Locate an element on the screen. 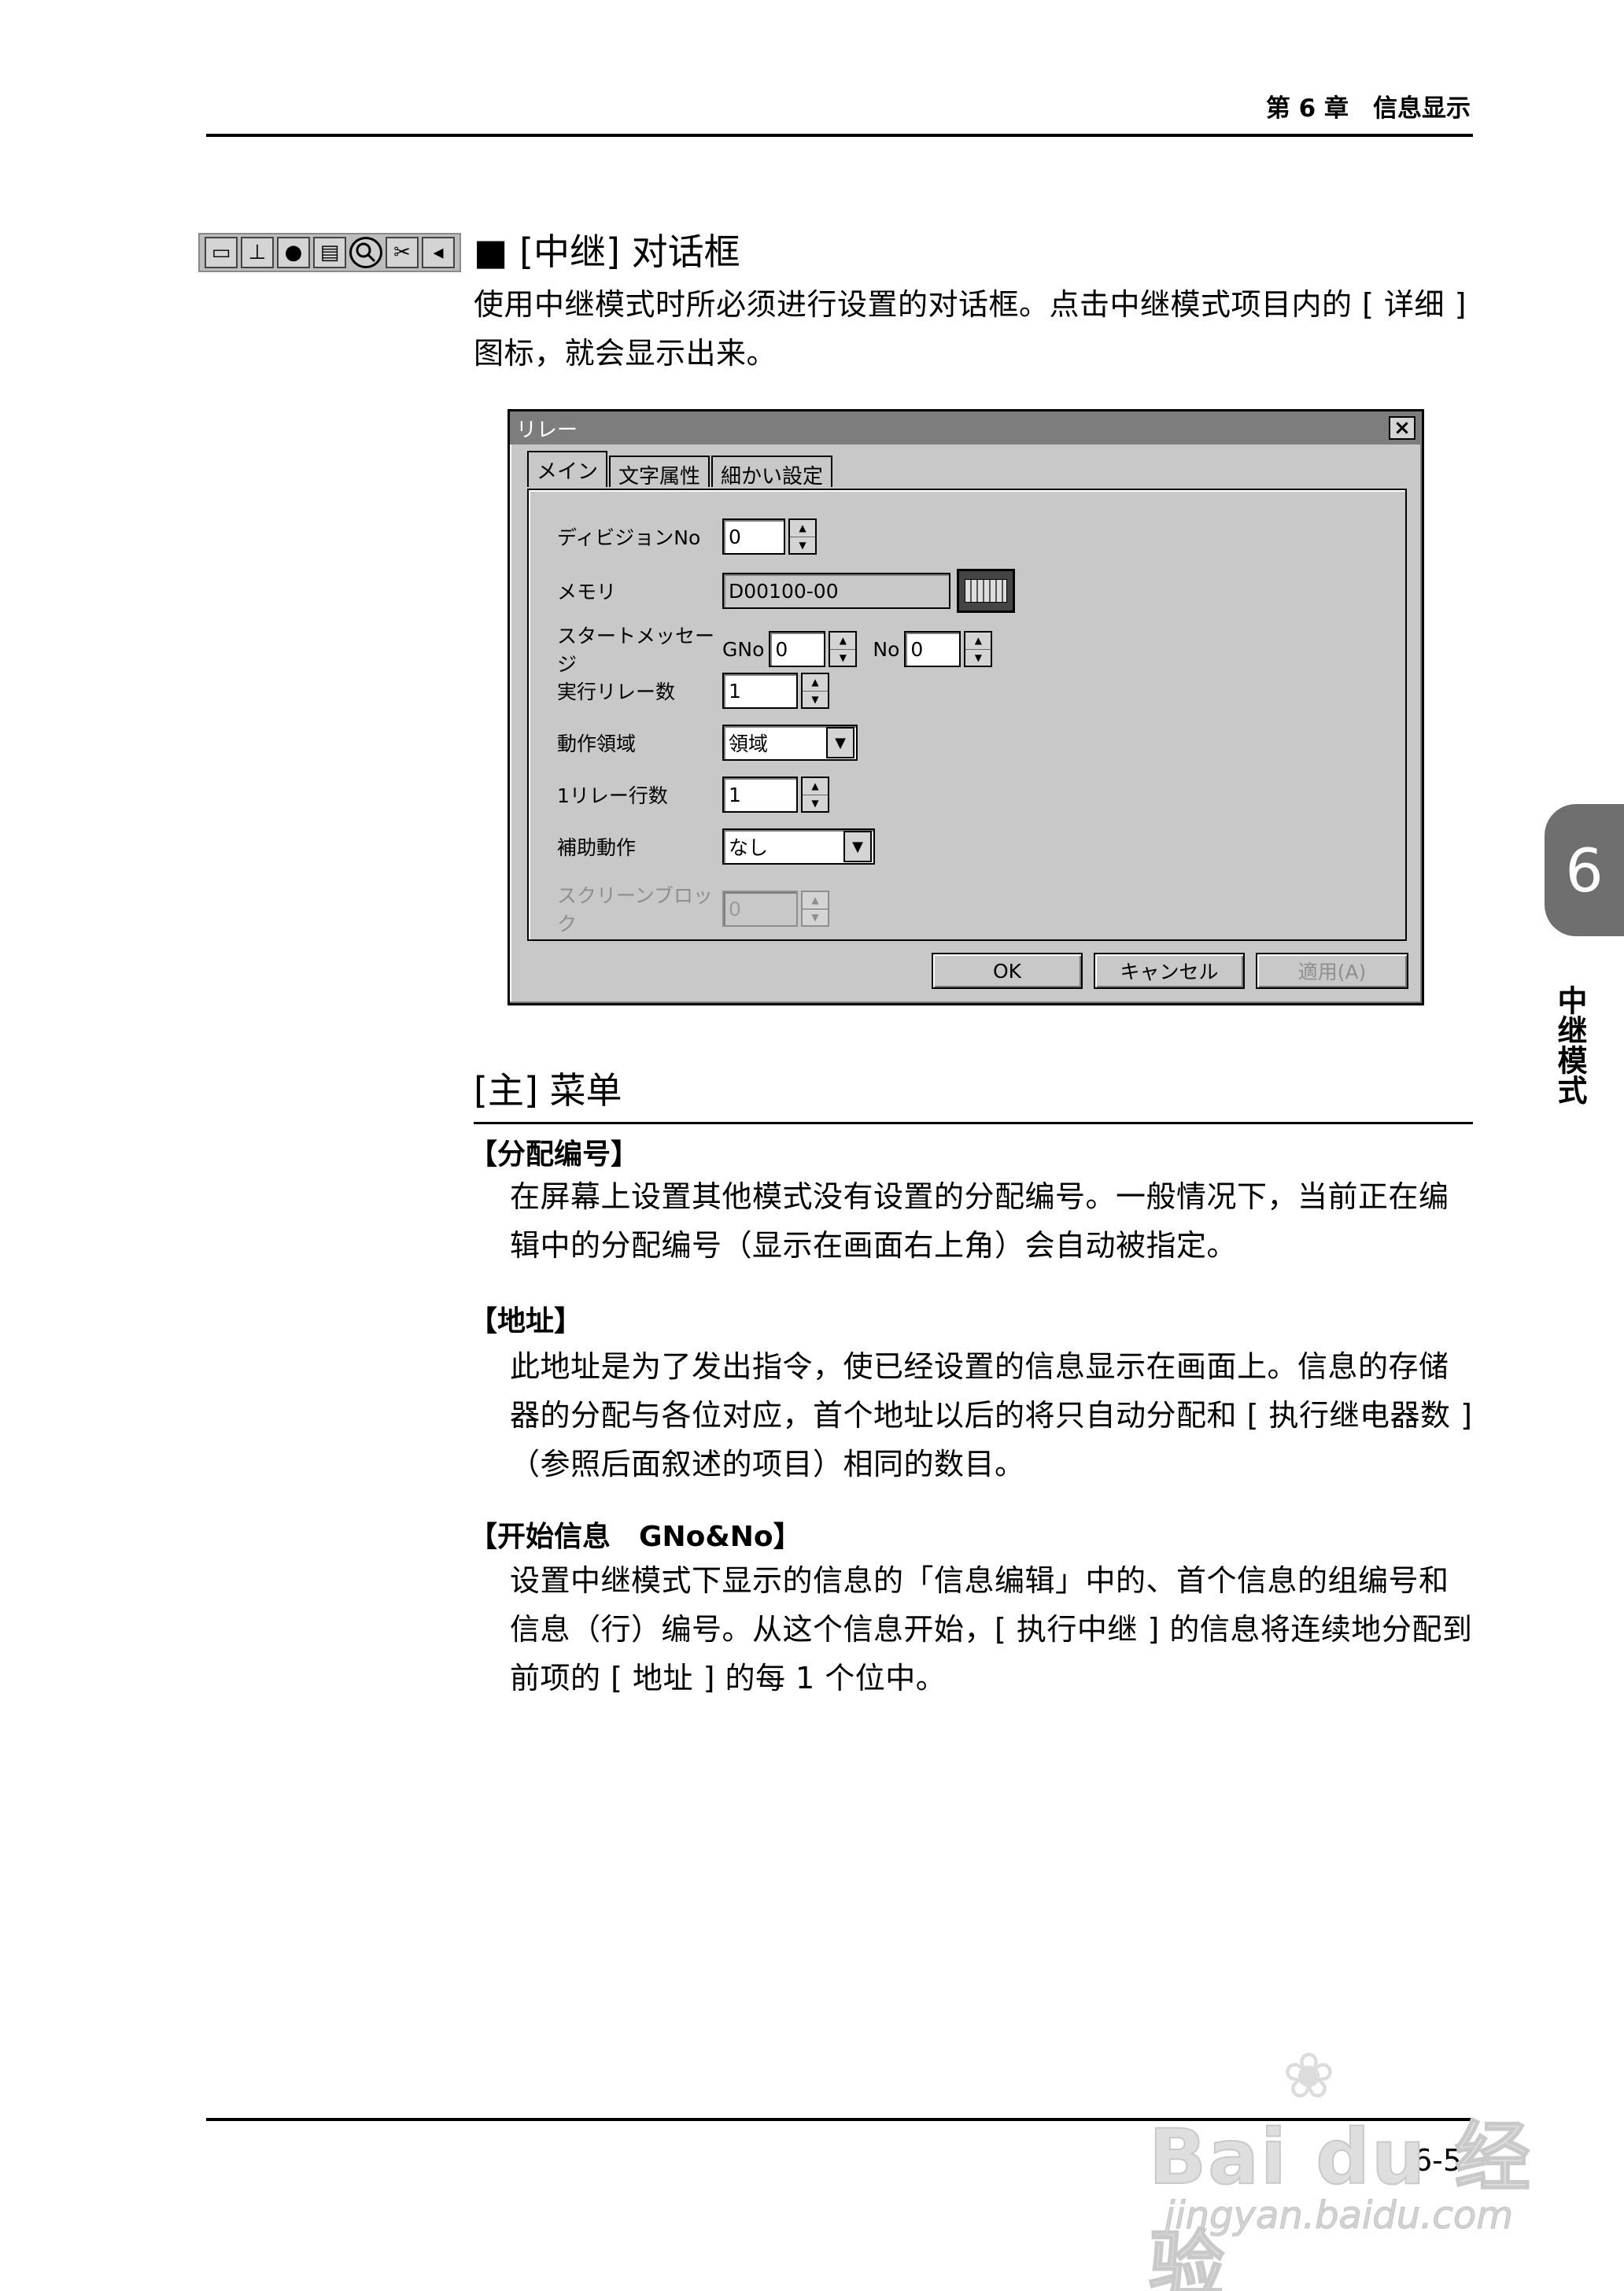 The height and width of the screenshot is (2291, 1624). exec-relay-input: 1 is located at coordinates (760, 691).